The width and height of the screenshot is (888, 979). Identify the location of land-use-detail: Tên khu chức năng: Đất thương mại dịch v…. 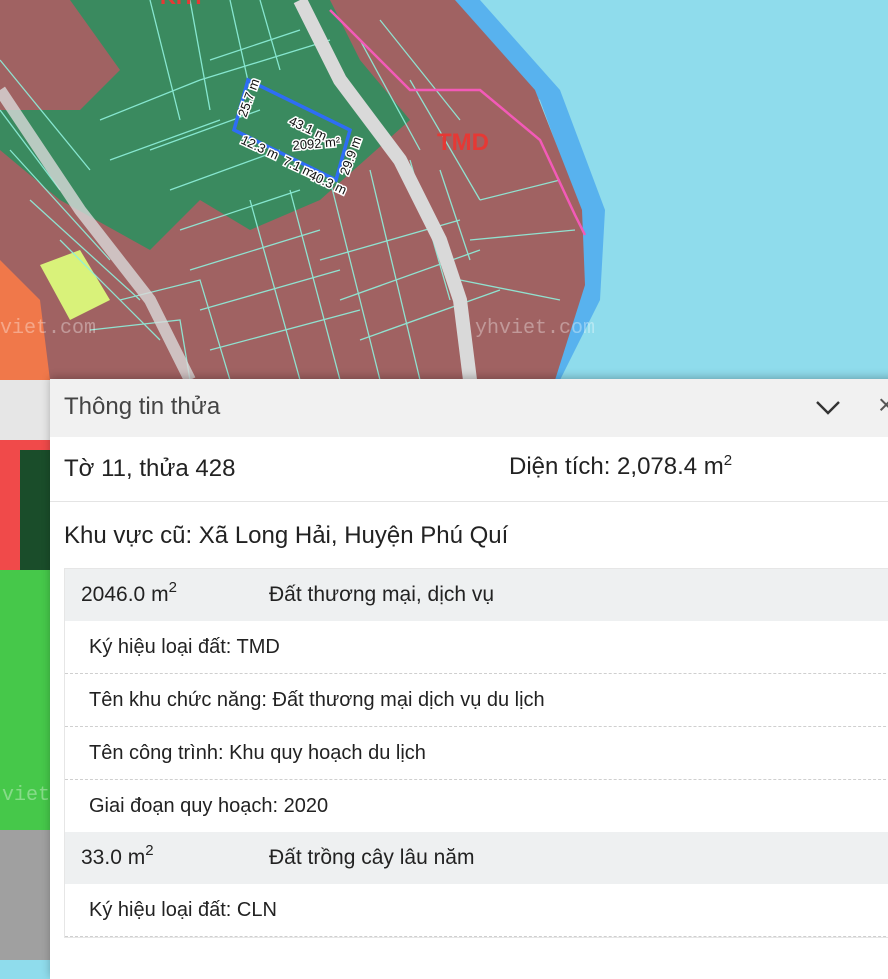
(476, 700).